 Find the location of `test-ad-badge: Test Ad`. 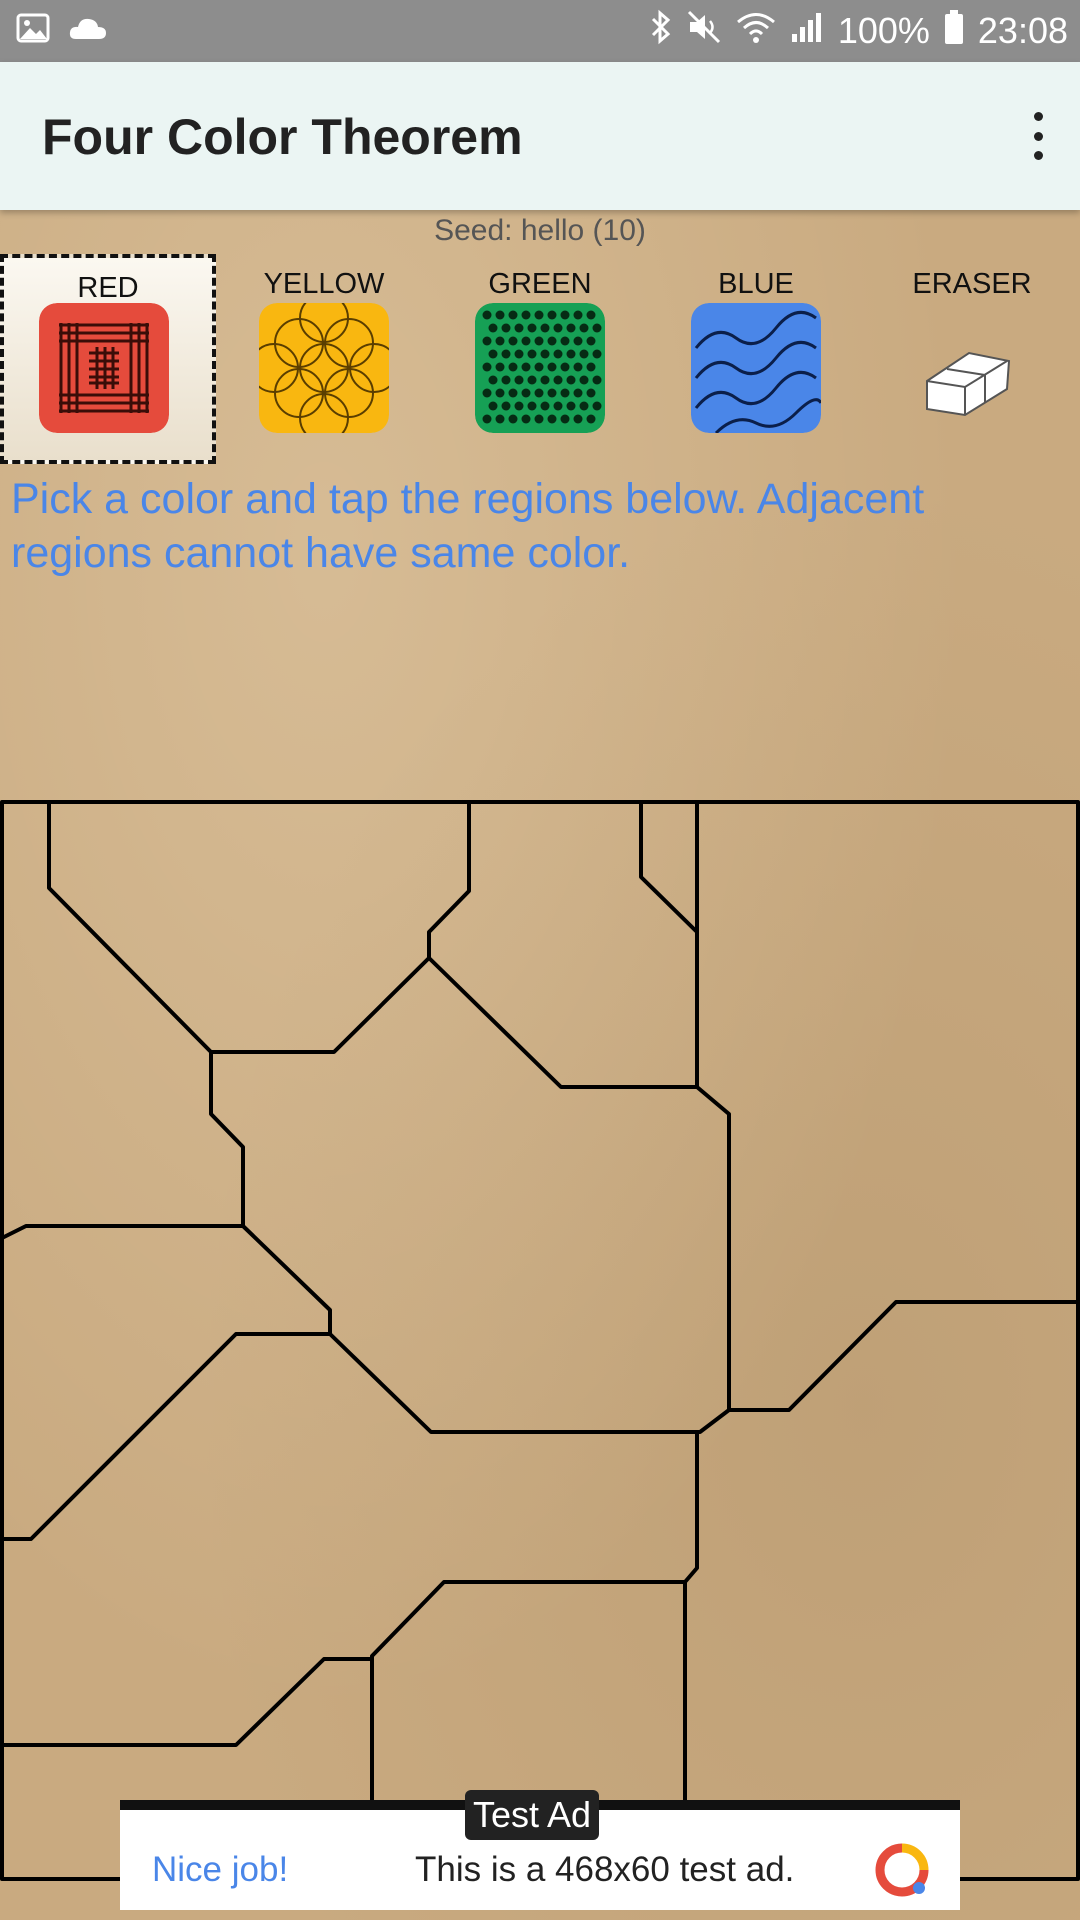

test-ad-badge: Test Ad is located at coordinates (532, 1815).